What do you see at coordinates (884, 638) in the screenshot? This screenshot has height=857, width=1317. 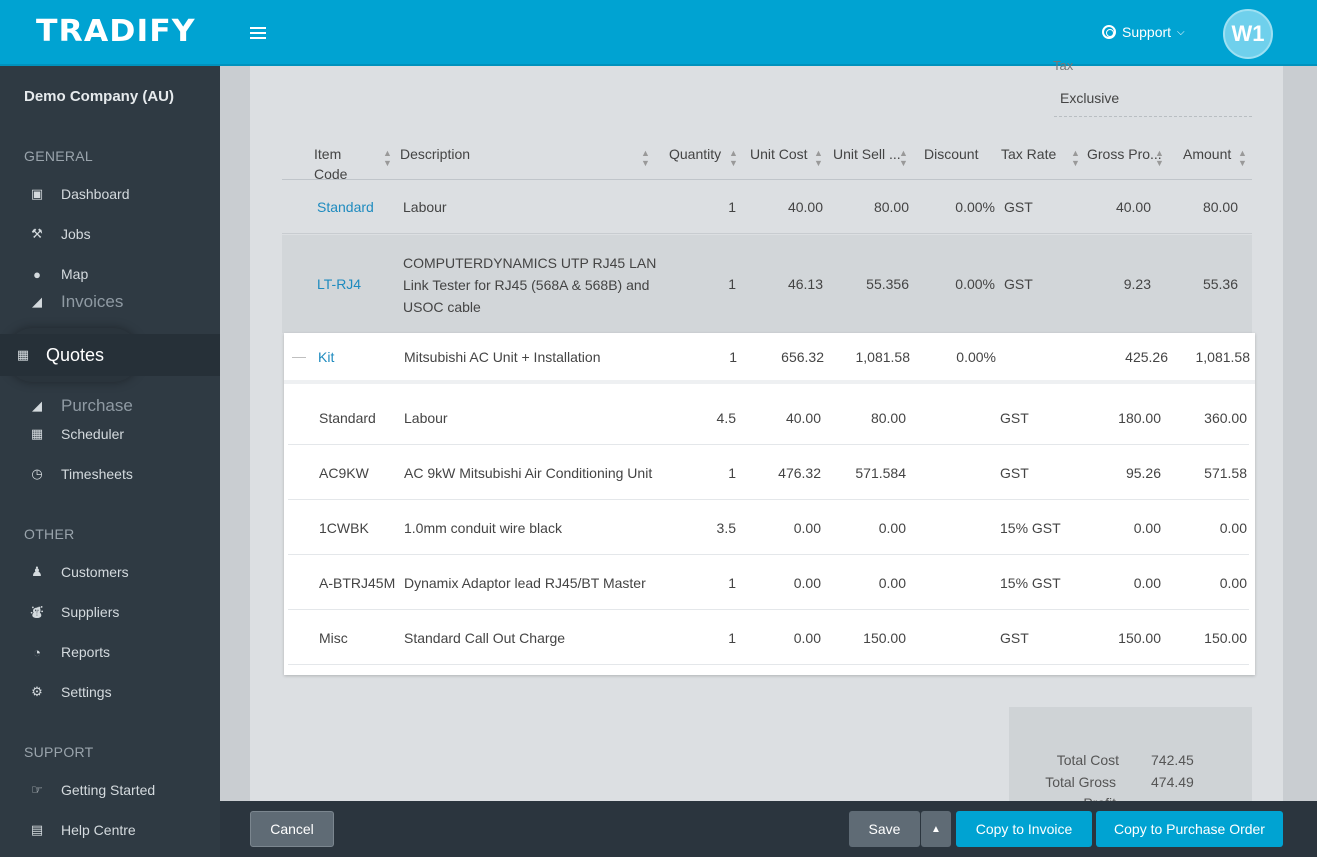 I see `unit-sell: 150.00` at bounding box center [884, 638].